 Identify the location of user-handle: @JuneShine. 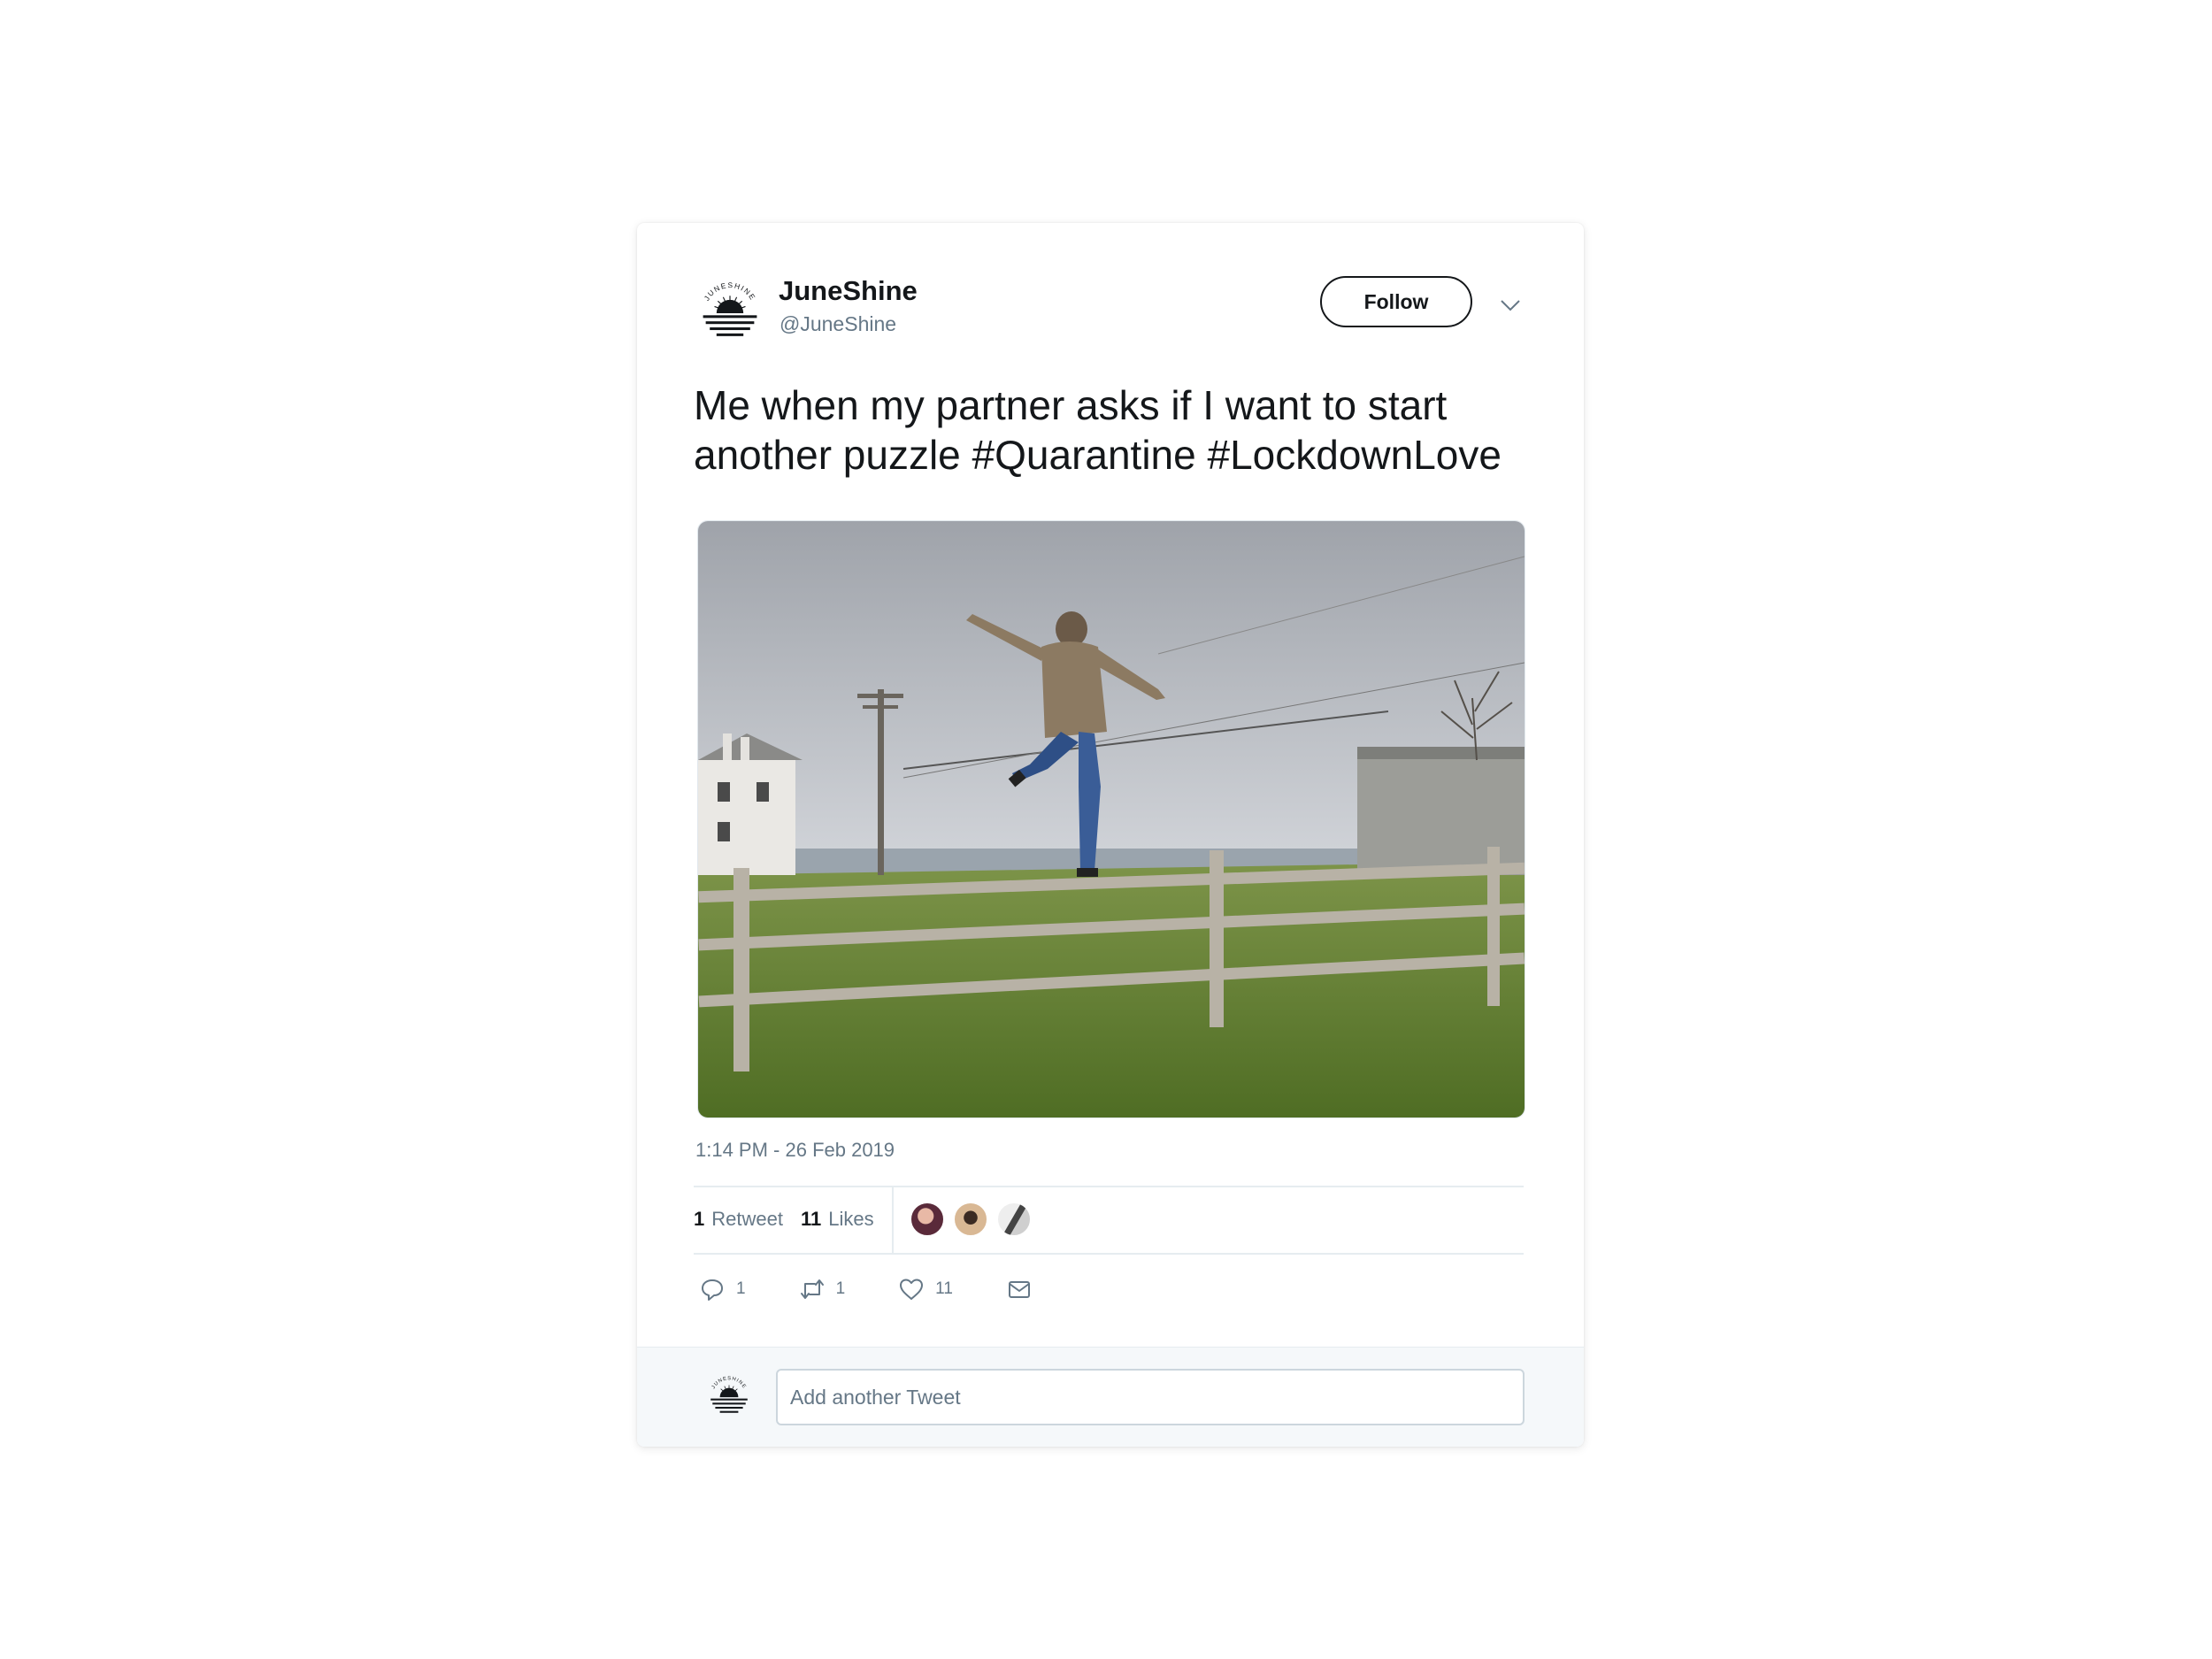
(838, 324).